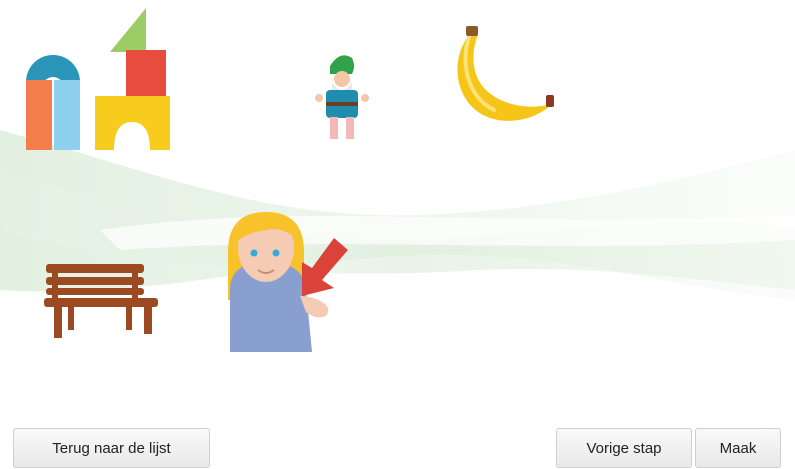 This screenshot has width=795, height=469. Describe the element at coordinates (624, 448) in the screenshot. I see `previous-step-button: Vorige stap` at that location.